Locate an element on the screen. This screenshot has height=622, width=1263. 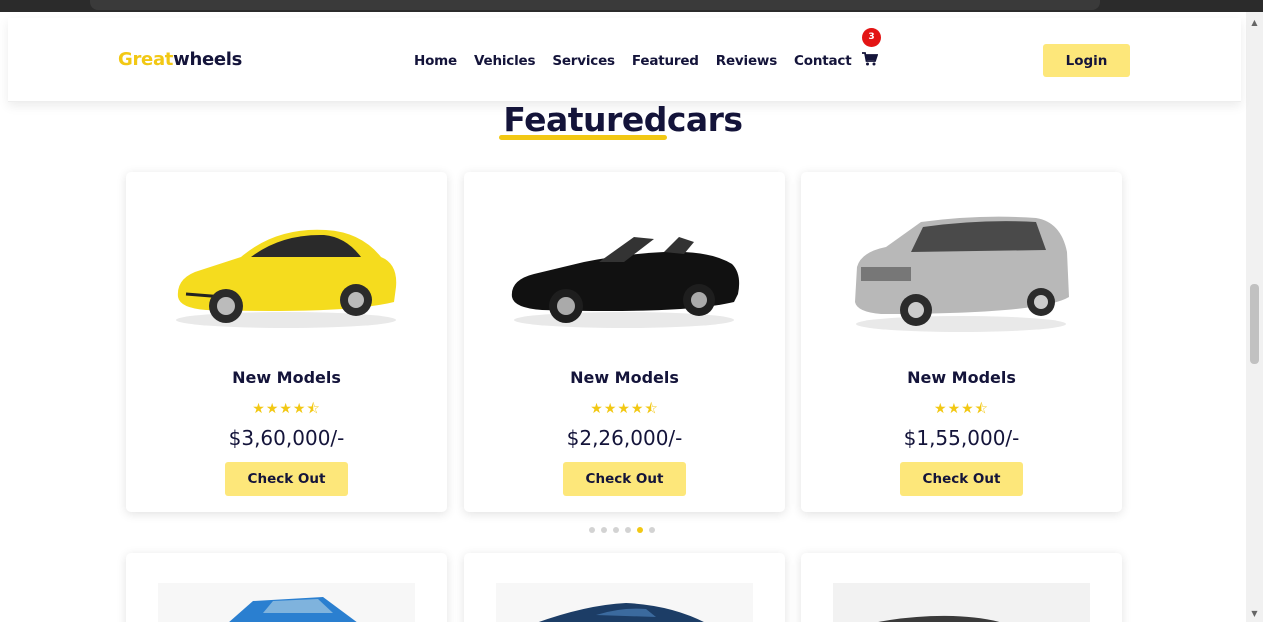
site-logo: Greatwheels is located at coordinates (180, 59).